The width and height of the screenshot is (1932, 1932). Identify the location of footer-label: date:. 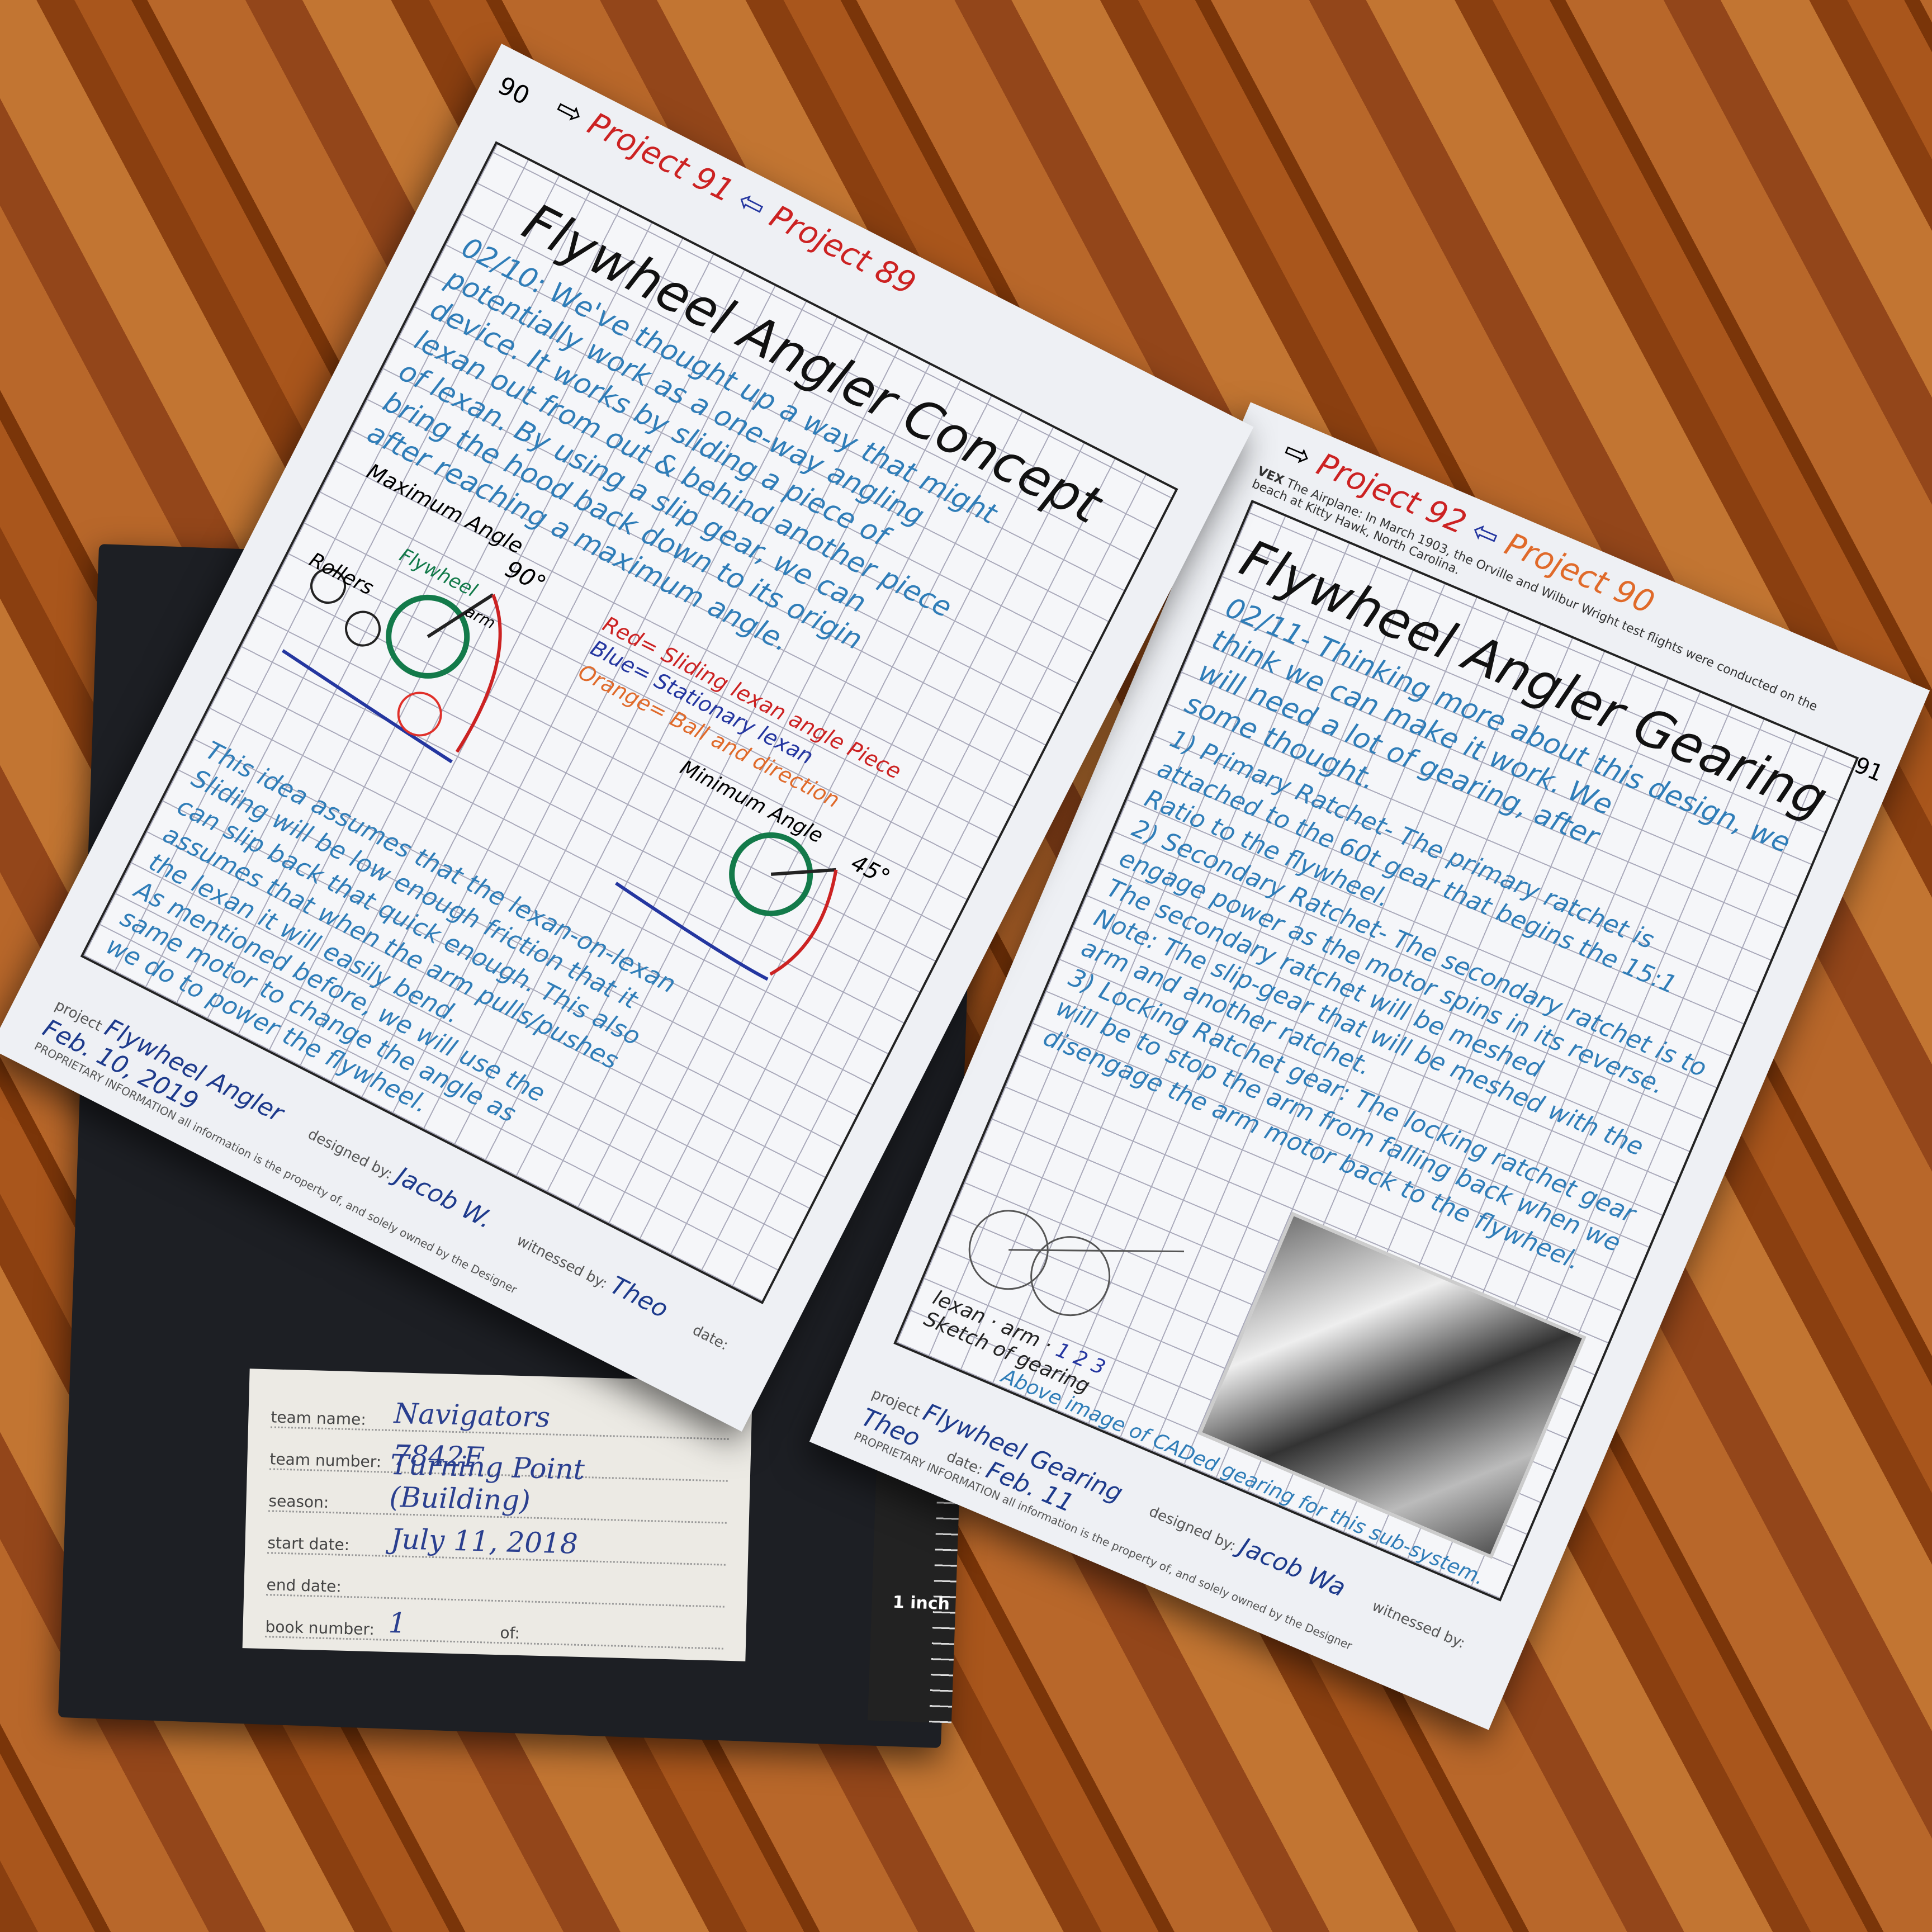
(710, 1338).